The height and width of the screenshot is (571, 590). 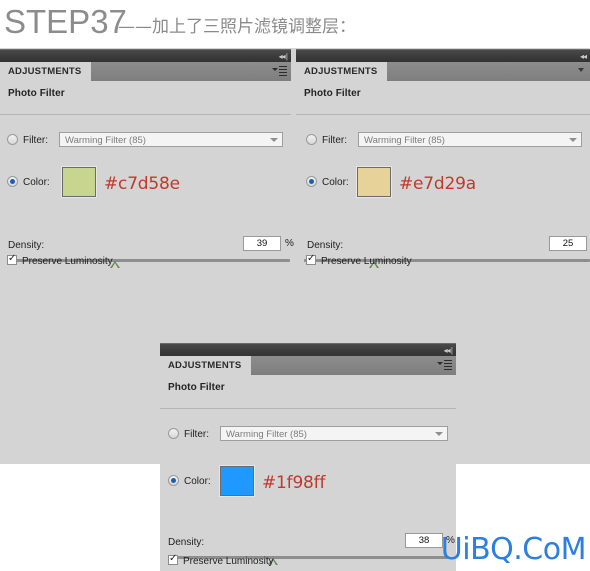 I want to click on filter-row-3: Filter: Warming Filter (85), so click(x=308, y=434).